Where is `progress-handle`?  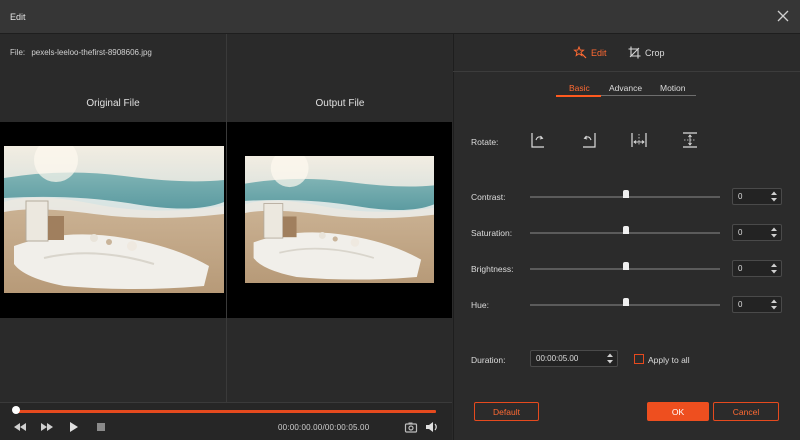
progress-handle is located at coordinates (16, 410).